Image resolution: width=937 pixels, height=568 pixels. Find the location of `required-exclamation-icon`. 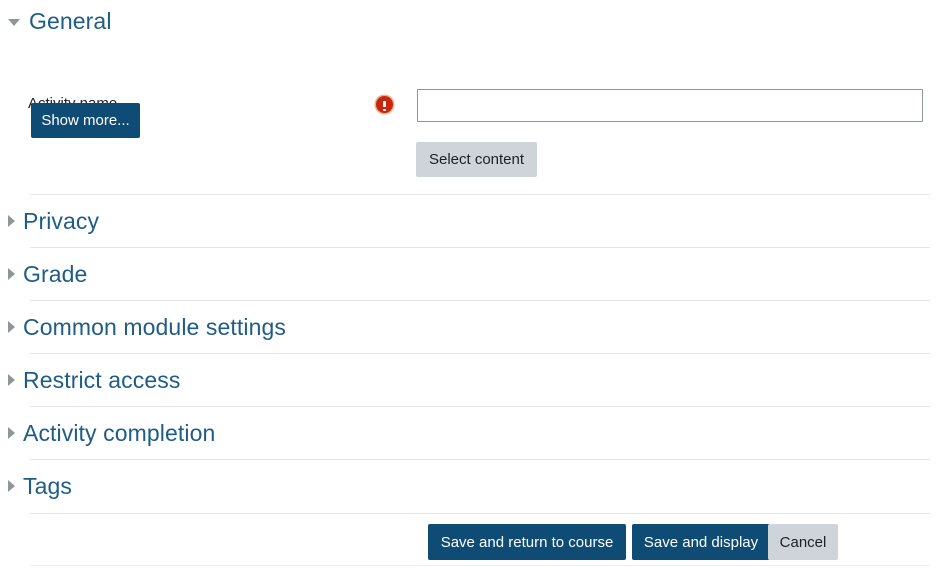

required-exclamation-icon is located at coordinates (384, 104).